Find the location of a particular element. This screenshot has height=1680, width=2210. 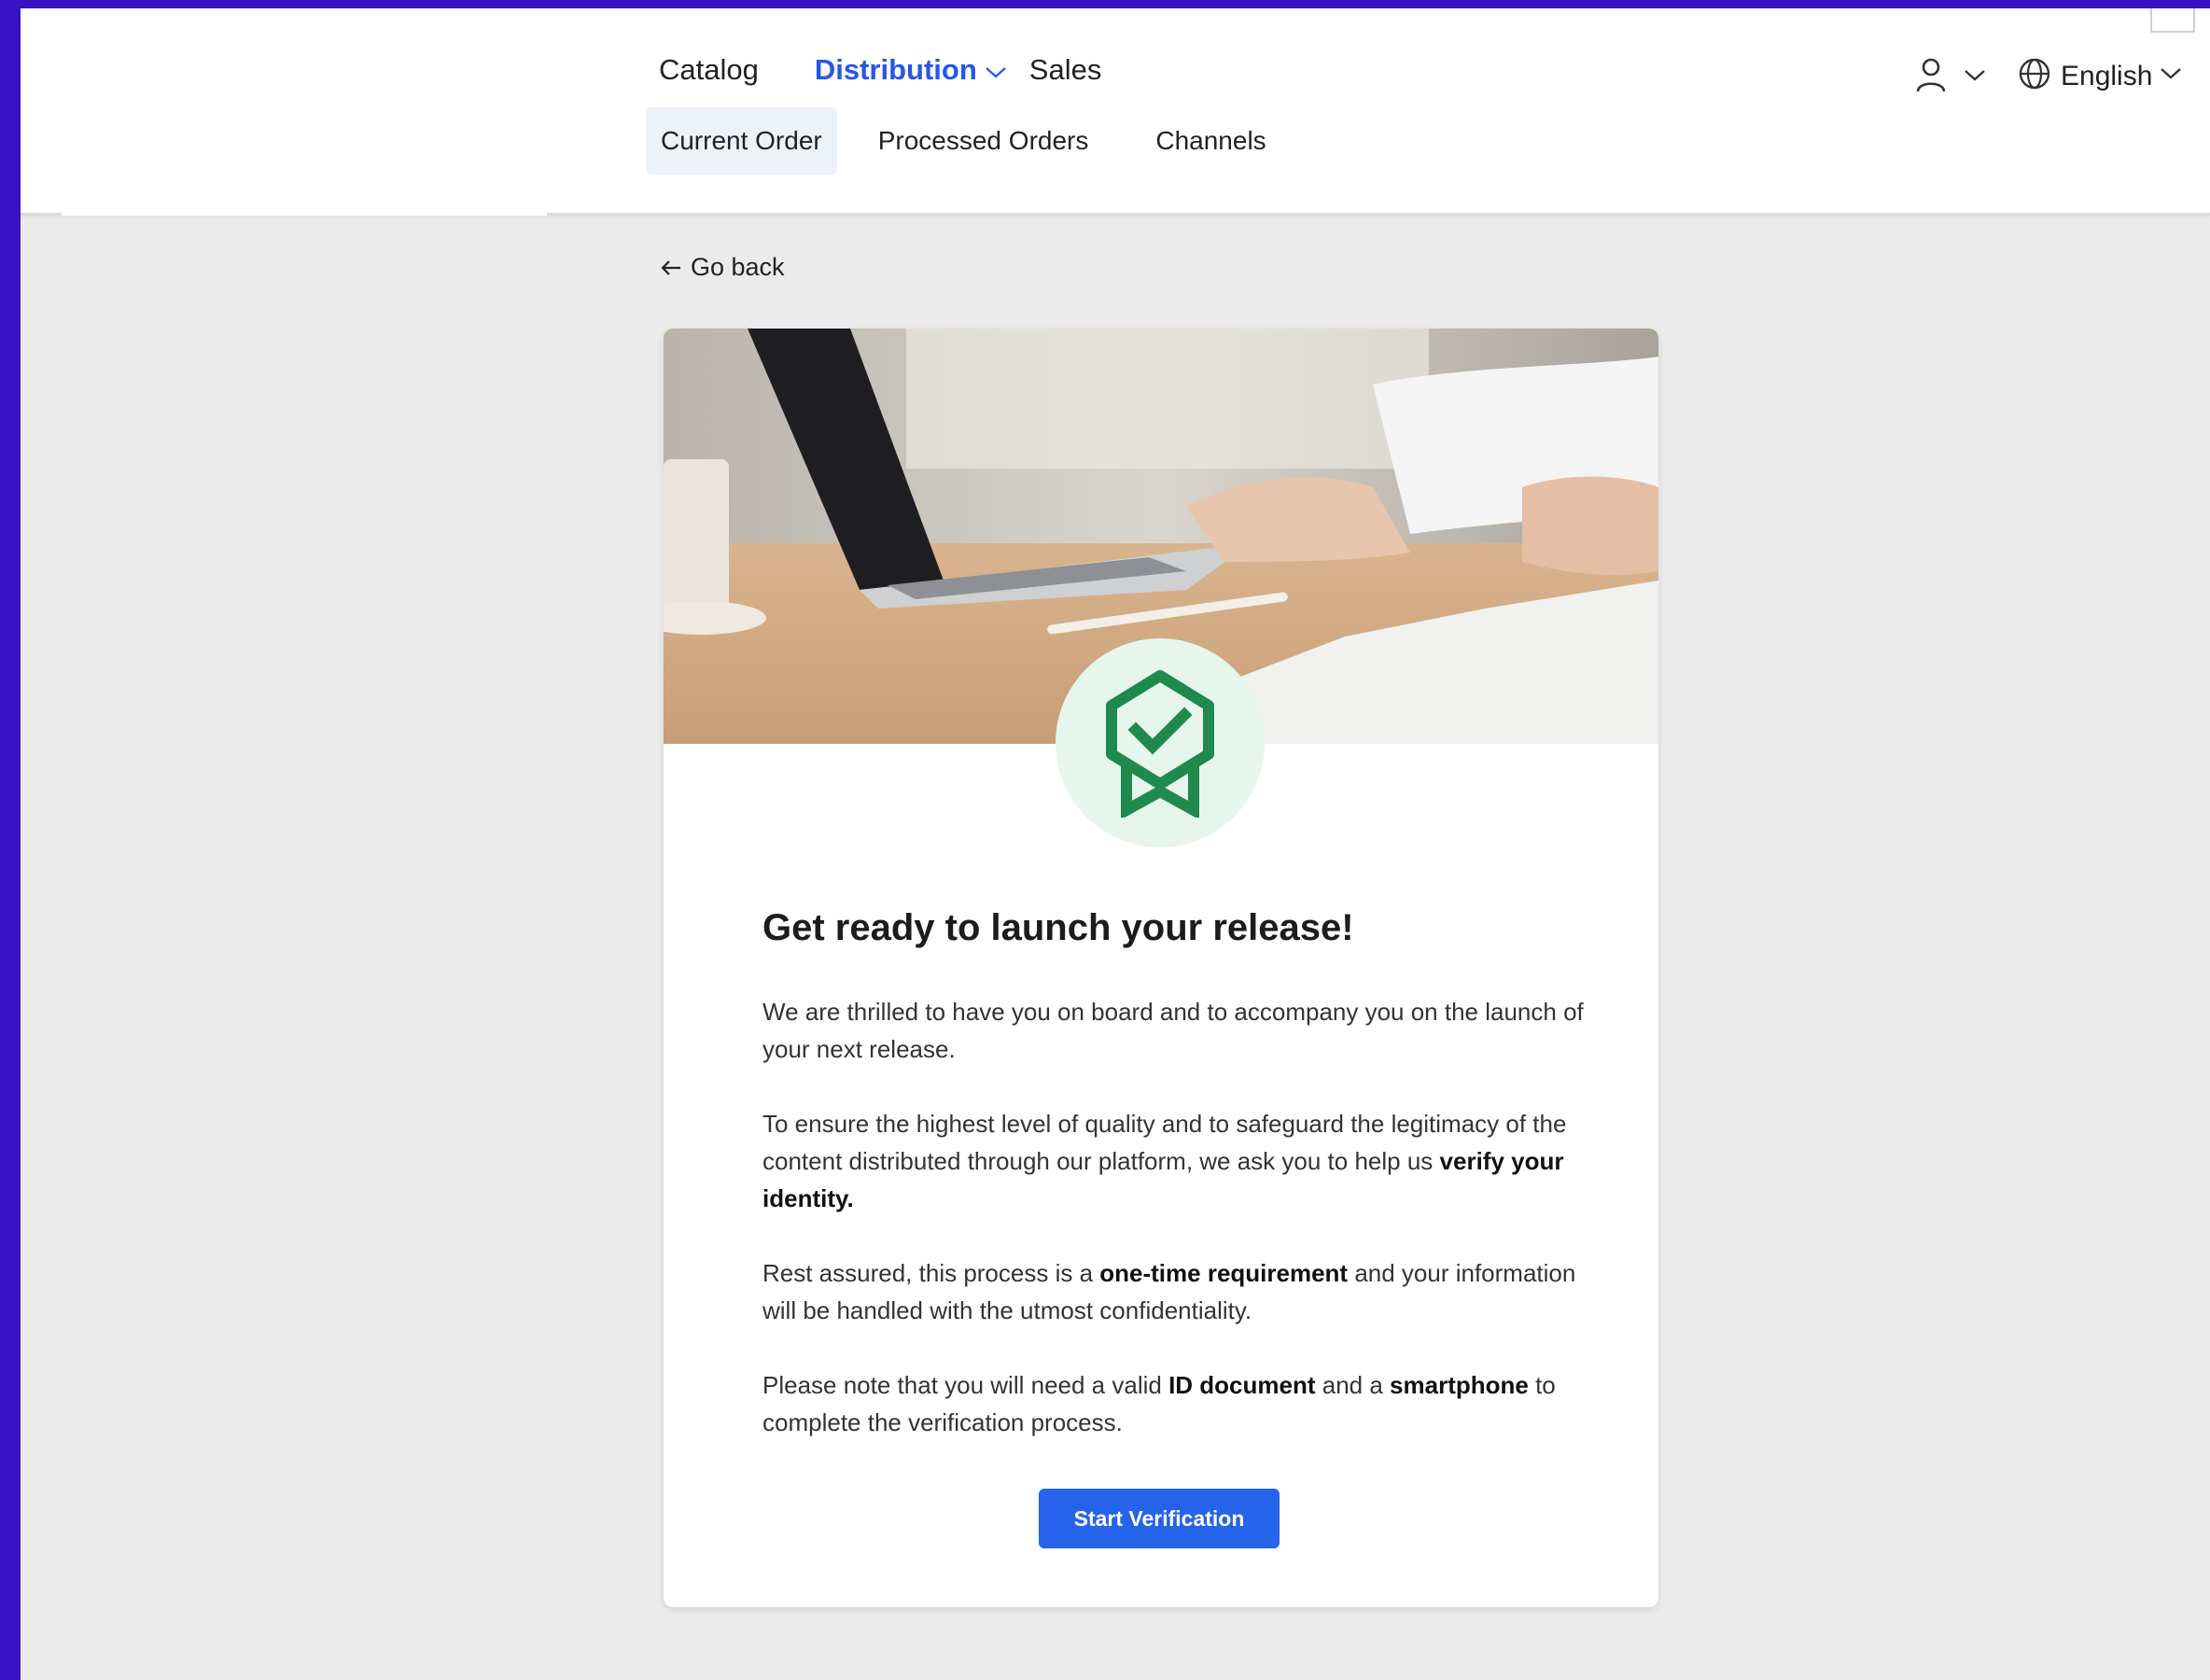

tab-current-order-label: Current Order is located at coordinates (741, 140).